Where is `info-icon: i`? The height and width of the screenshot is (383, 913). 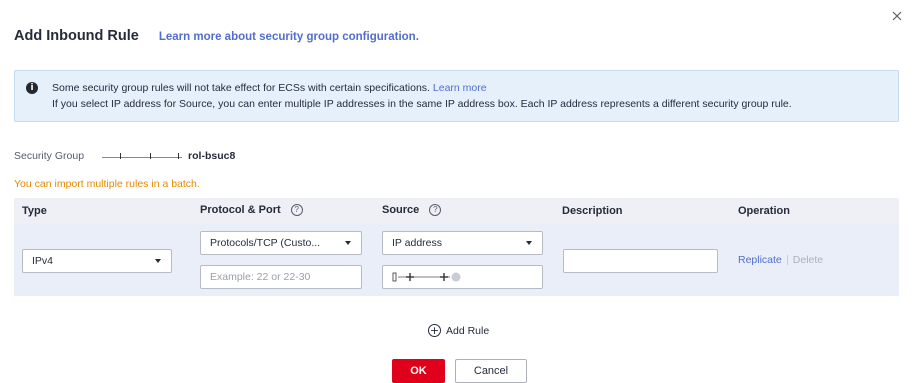 info-icon: i is located at coordinates (32, 88).